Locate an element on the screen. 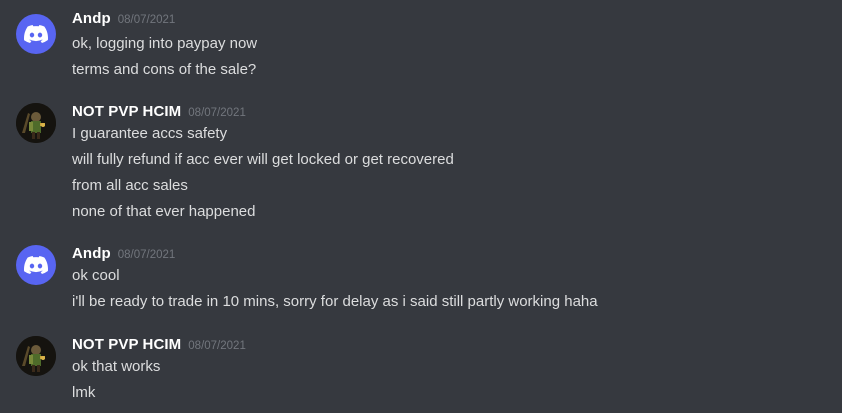 Image resolution: width=842 pixels, height=413 pixels. message-text: terms and cons of the sale? is located at coordinates (164, 69).